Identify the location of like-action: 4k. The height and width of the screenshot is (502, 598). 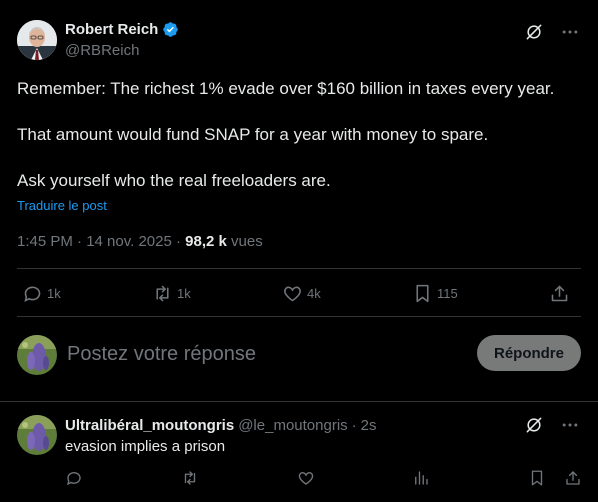
(301, 293).